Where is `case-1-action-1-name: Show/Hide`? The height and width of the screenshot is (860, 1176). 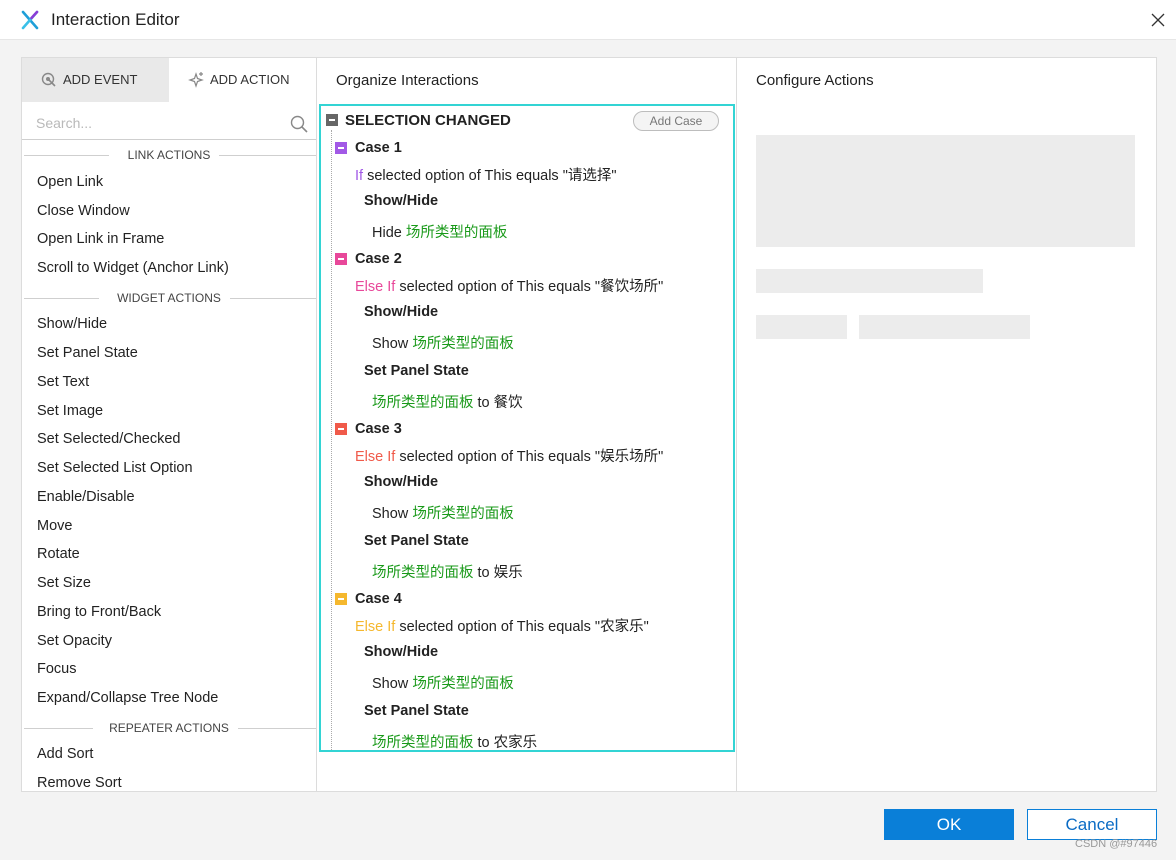 case-1-action-1-name: Show/Hide is located at coordinates (401, 201).